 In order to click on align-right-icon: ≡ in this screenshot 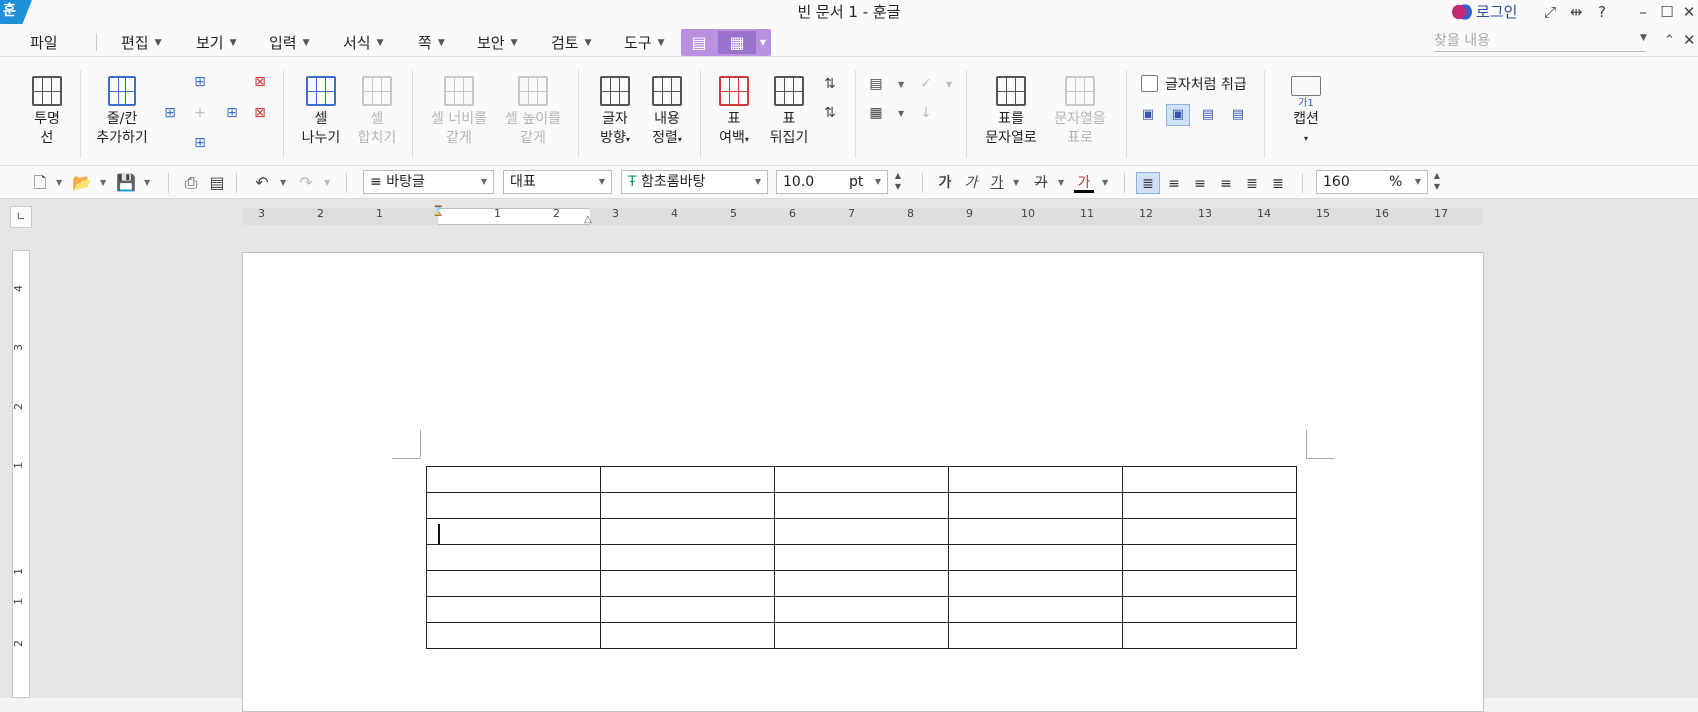, I will do `click(1226, 183)`.